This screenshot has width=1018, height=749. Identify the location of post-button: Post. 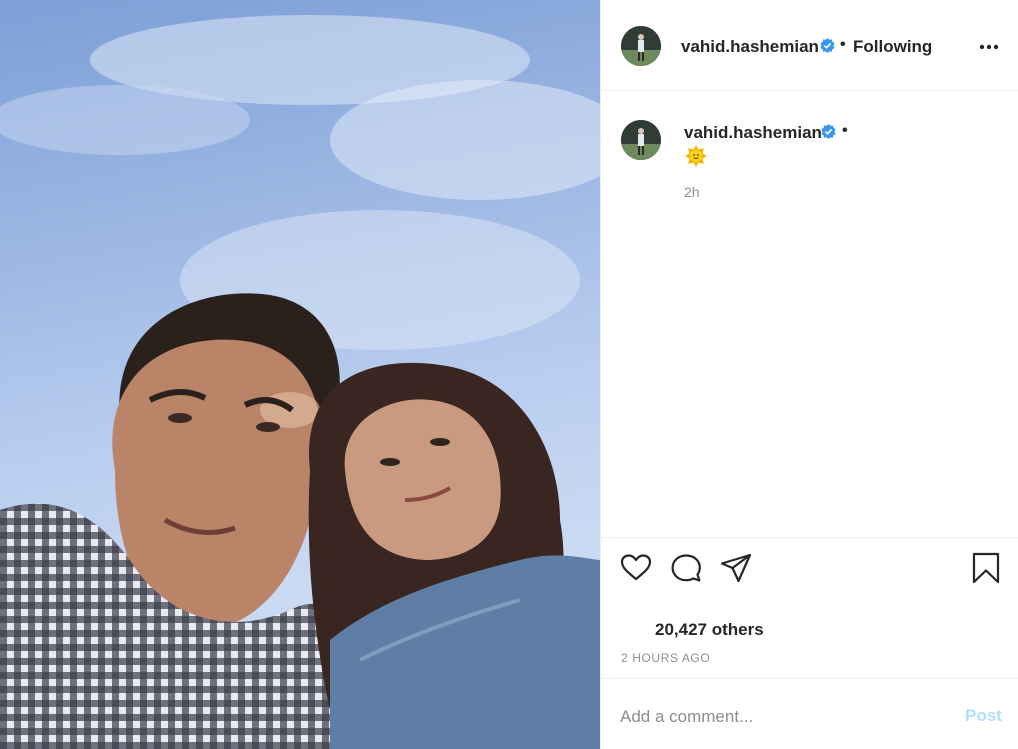
(983, 716).